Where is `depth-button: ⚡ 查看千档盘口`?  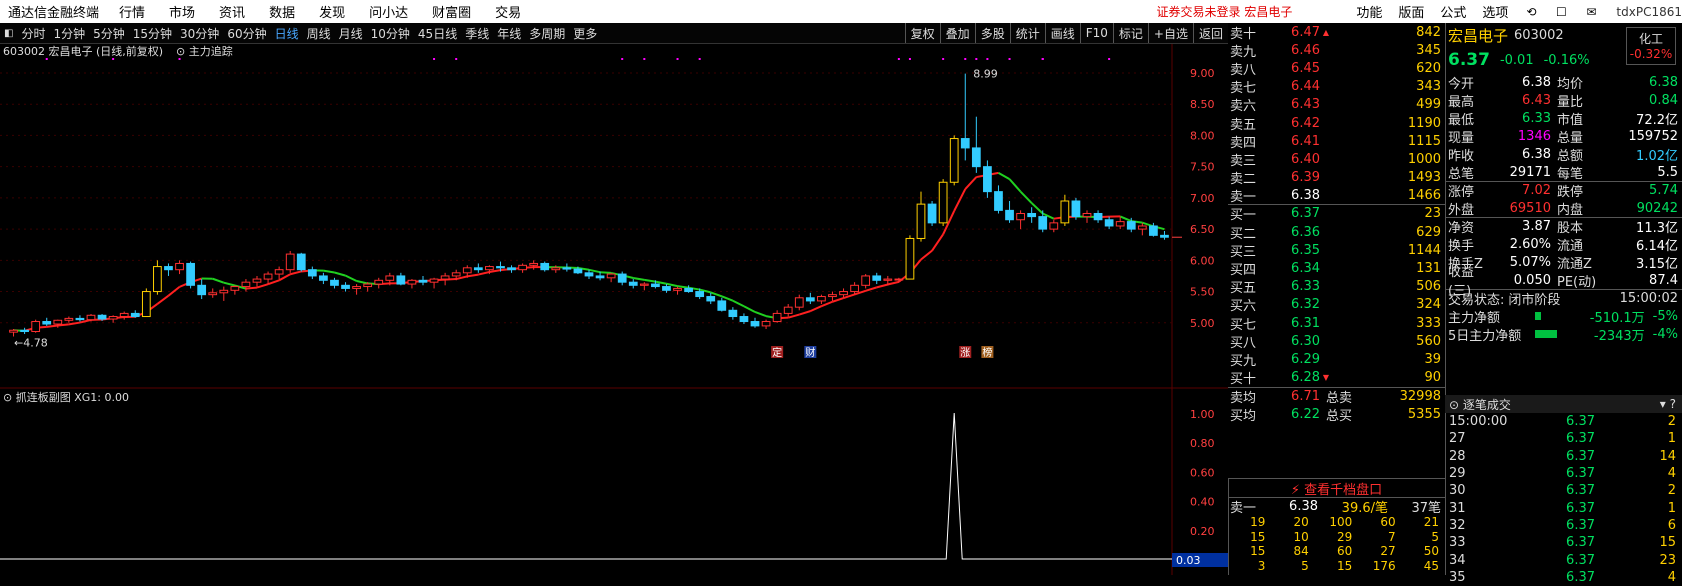
depth-button: ⚡ 查看千档盘口 is located at coordinates (1336, 488).